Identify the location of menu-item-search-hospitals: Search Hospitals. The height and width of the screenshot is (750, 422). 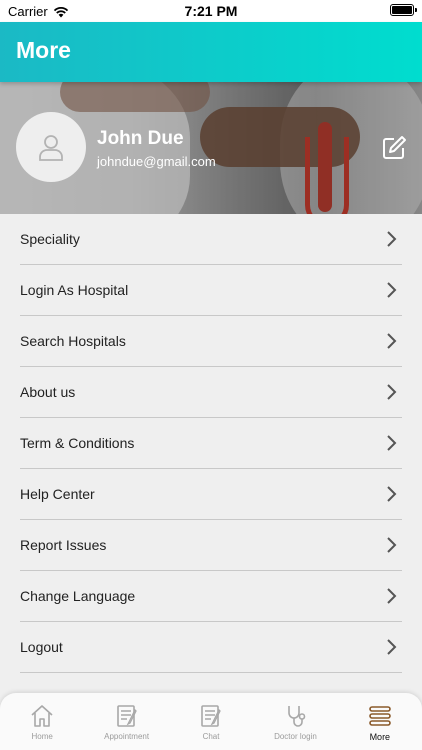
(211, 341).